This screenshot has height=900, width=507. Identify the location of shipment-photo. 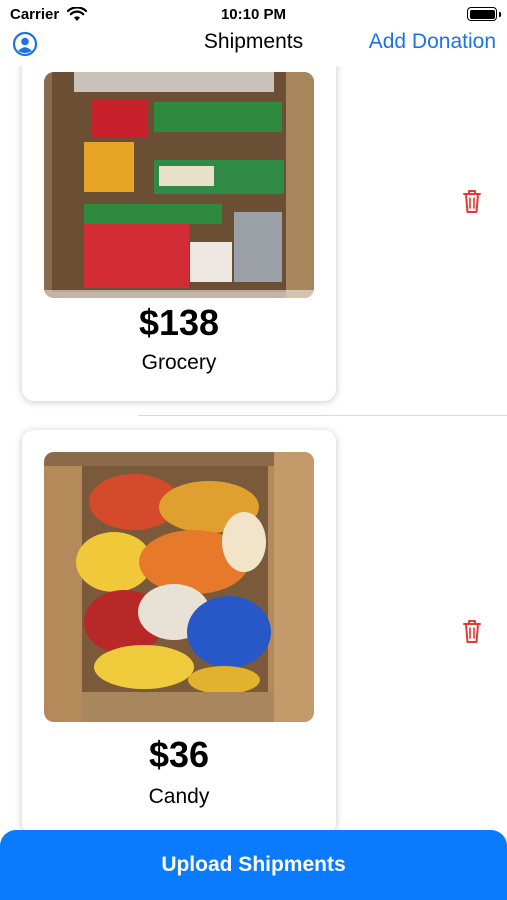
(179, 185).